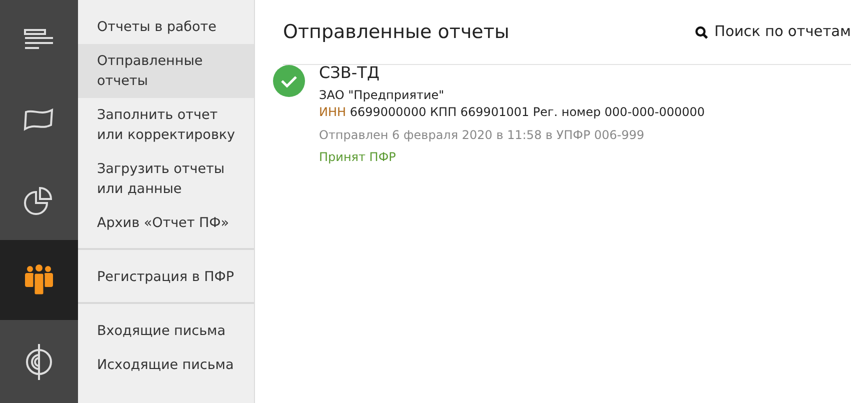 The width and height of the screenshot is (851, 403). What do you see at coordinates (39, 40) in the screenshot?
I see `document-icon` at bounding box center [39, 40].